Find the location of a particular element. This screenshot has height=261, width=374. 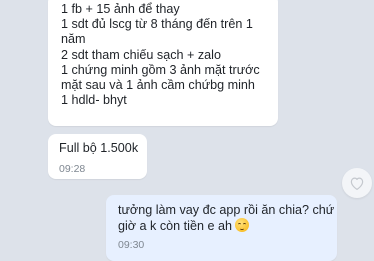

message-timestamp: 09:28 is located at coordinates (72, 169).